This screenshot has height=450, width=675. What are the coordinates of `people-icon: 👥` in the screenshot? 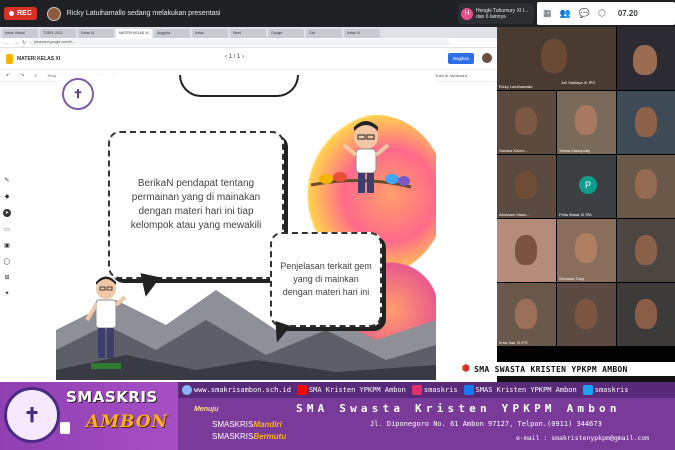 It's located at (565, 13).